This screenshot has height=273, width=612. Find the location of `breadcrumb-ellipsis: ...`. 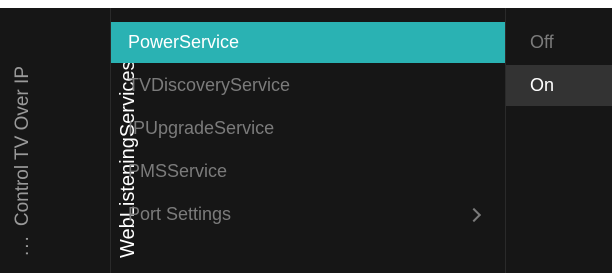

breadcrumb-ellipsis: ... is located at coordinates (22, 245).